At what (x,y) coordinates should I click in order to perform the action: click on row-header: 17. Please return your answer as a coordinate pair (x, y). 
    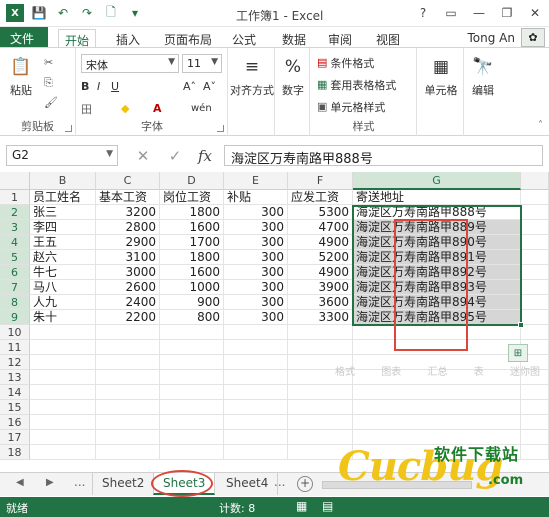
    Looking at the image, I should click on (15, 437).